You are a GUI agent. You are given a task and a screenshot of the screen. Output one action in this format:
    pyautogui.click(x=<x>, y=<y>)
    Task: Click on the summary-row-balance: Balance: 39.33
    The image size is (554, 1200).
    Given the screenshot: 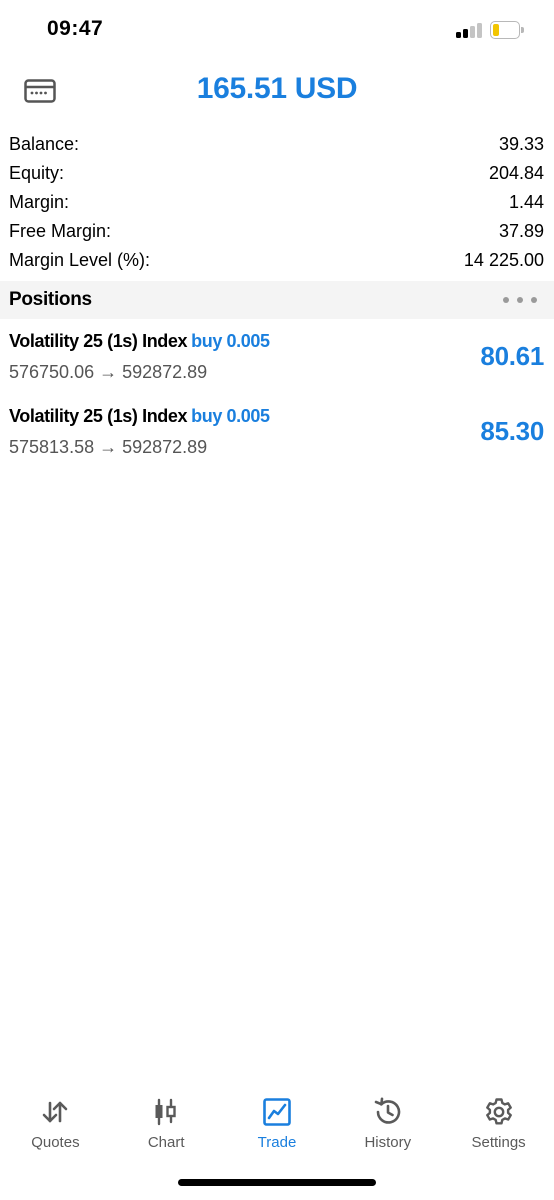 What is the action you would take?
    pyautogui.click(x=277, y=144)
    